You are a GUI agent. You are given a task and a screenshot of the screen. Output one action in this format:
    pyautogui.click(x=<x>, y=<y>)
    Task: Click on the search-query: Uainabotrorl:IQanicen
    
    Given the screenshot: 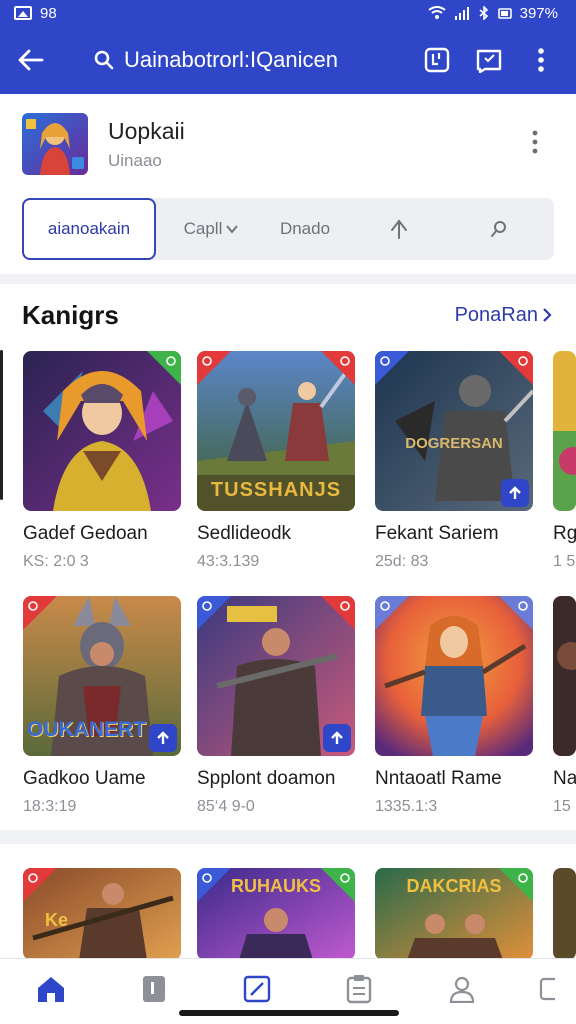 What is the action you would take?
    pyautogui.click(x=231, y=59)
    